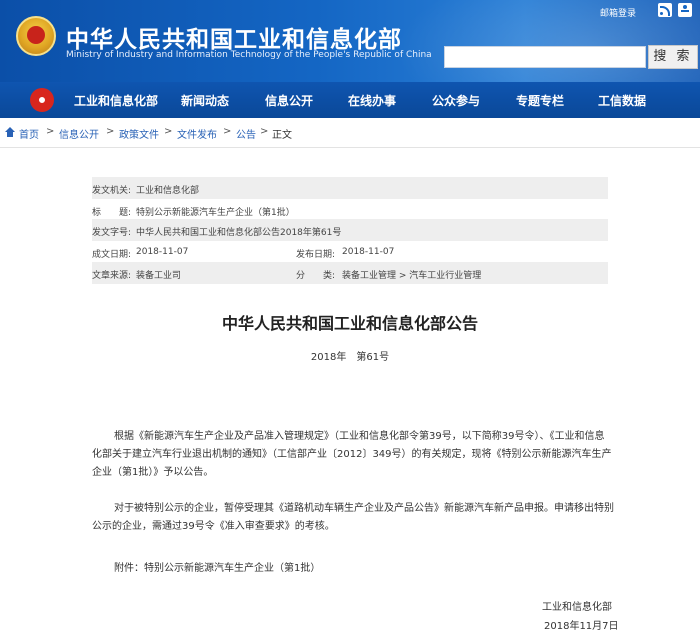 The height and width of the screenshot is (632, 700). I want to click on accessibility-icon, so click(685, 10).